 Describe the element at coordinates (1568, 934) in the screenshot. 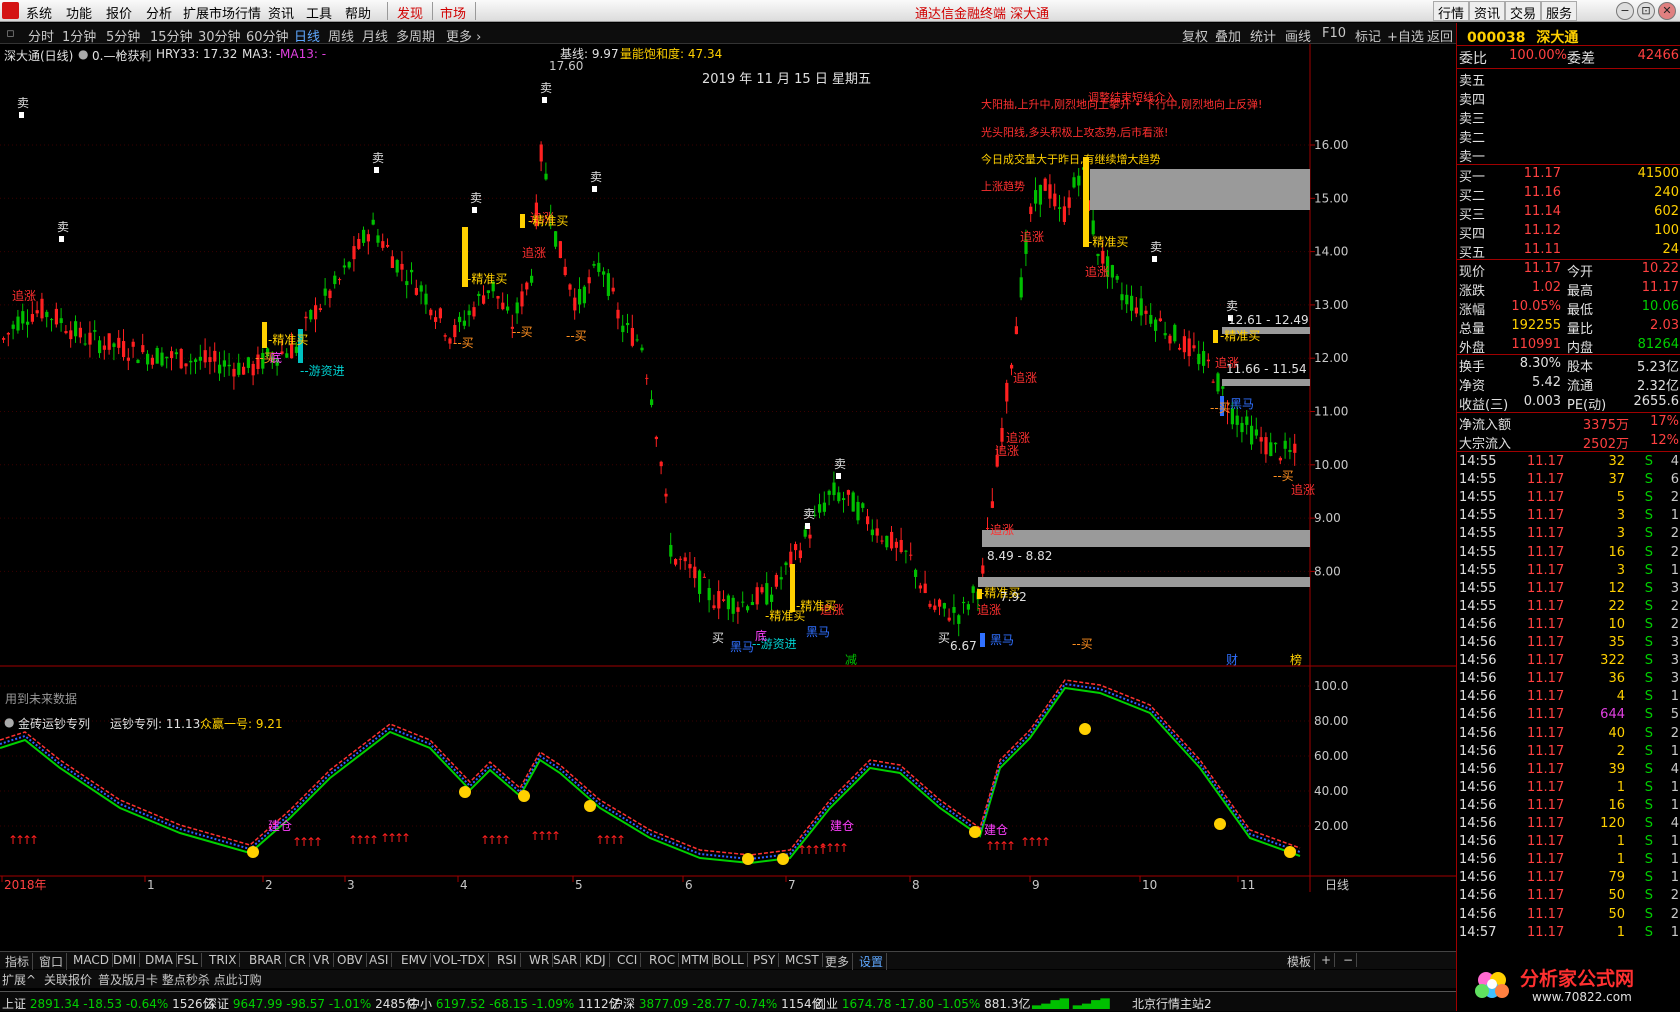

I see `tick-row: 14:57 11.17 1 S 1` at that location.